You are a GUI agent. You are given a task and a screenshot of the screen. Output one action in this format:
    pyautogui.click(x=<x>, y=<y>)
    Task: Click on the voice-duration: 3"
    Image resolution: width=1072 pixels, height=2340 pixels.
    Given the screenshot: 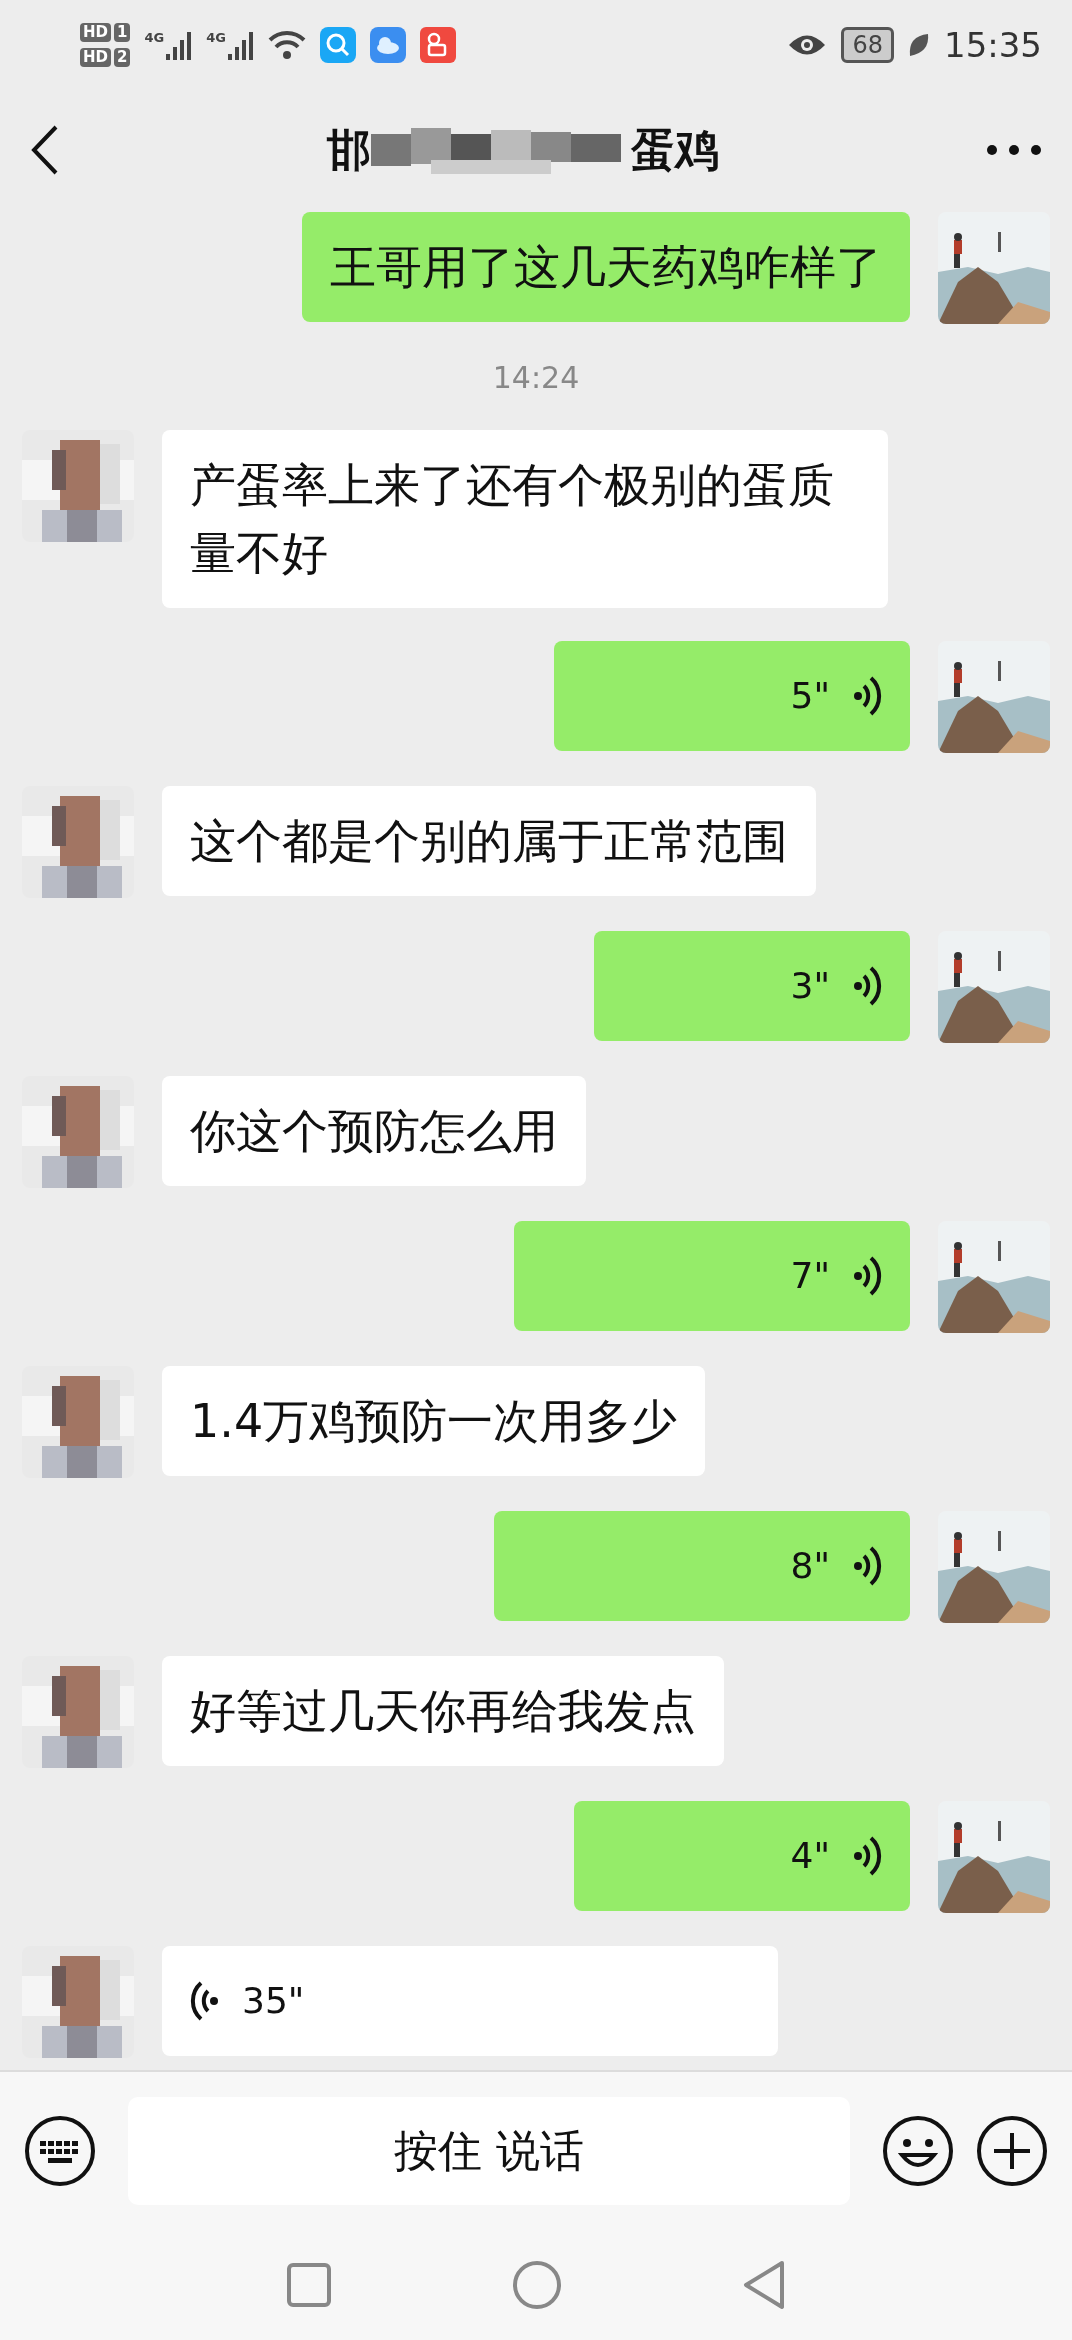 What is the action you would take?
    pyautogui.click(x=810, y=986)
    